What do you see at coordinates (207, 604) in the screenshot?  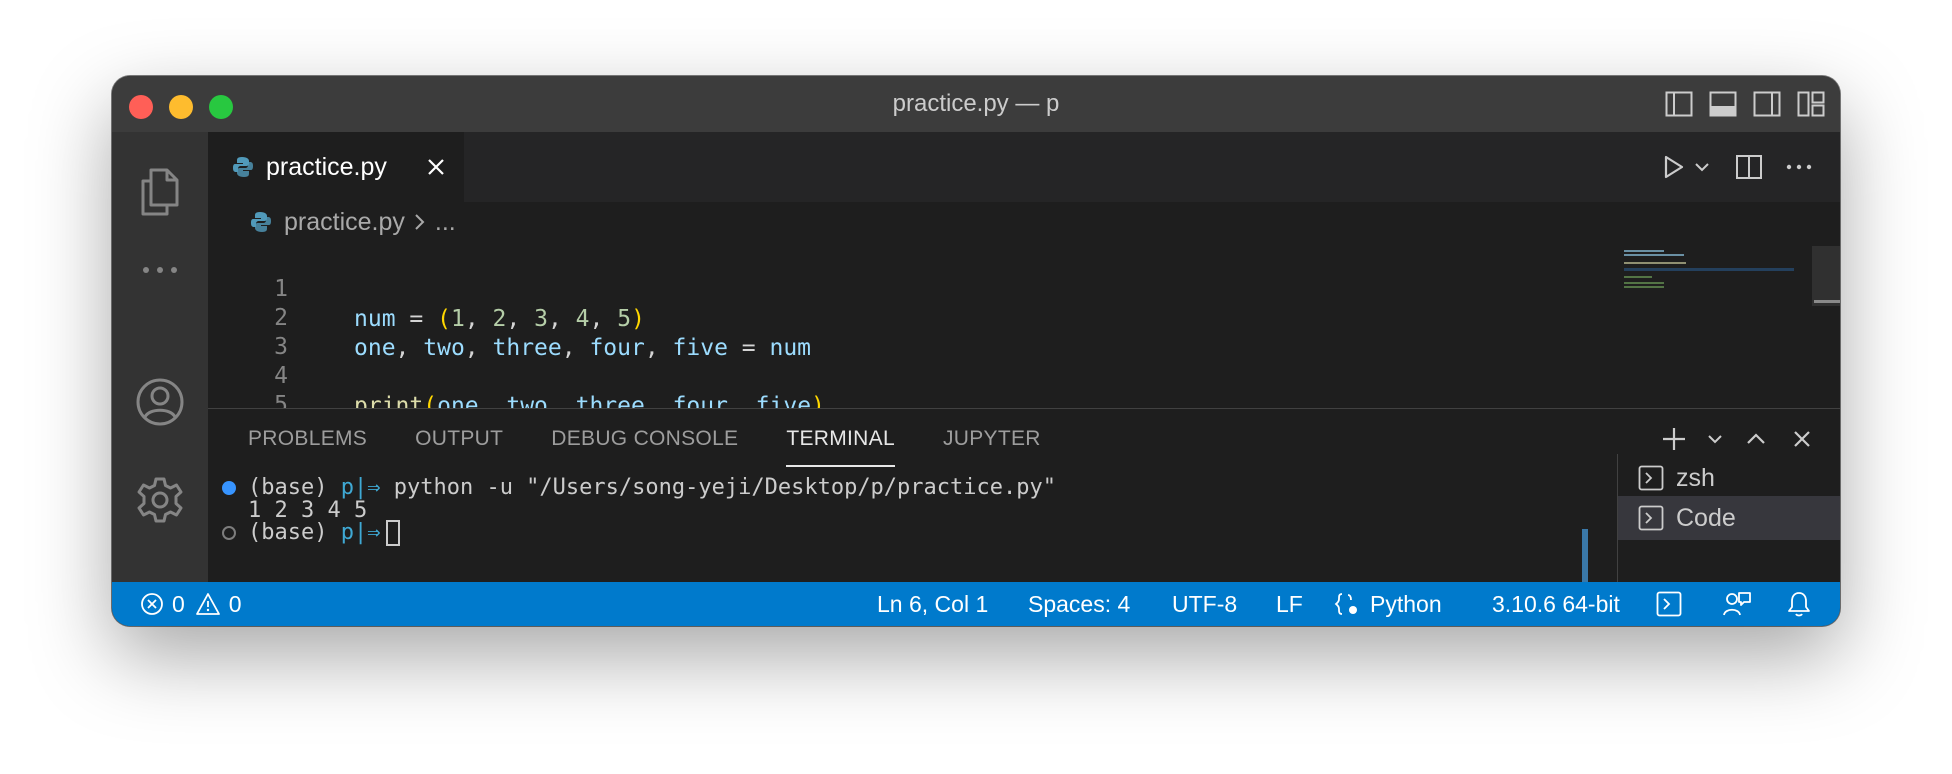 I see `warning-icon` at bounding box center [207, 604].